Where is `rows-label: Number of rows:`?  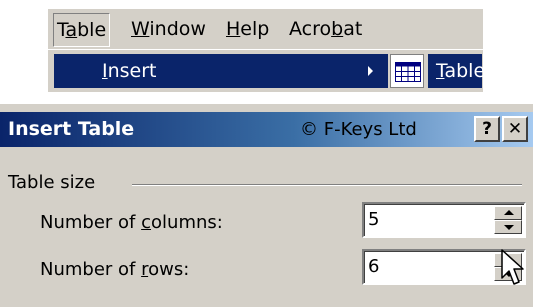
rows-label: Number of rows: is located at coordinates (114, 269).